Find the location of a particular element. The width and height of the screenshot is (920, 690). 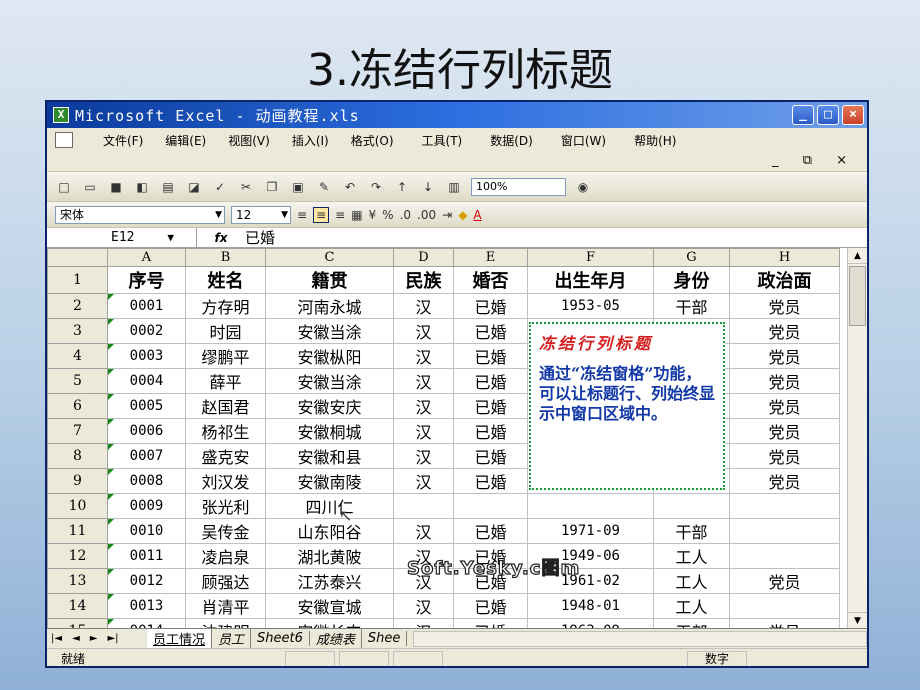

menu-view: 视图(V) is located at coordinates (249, 140).